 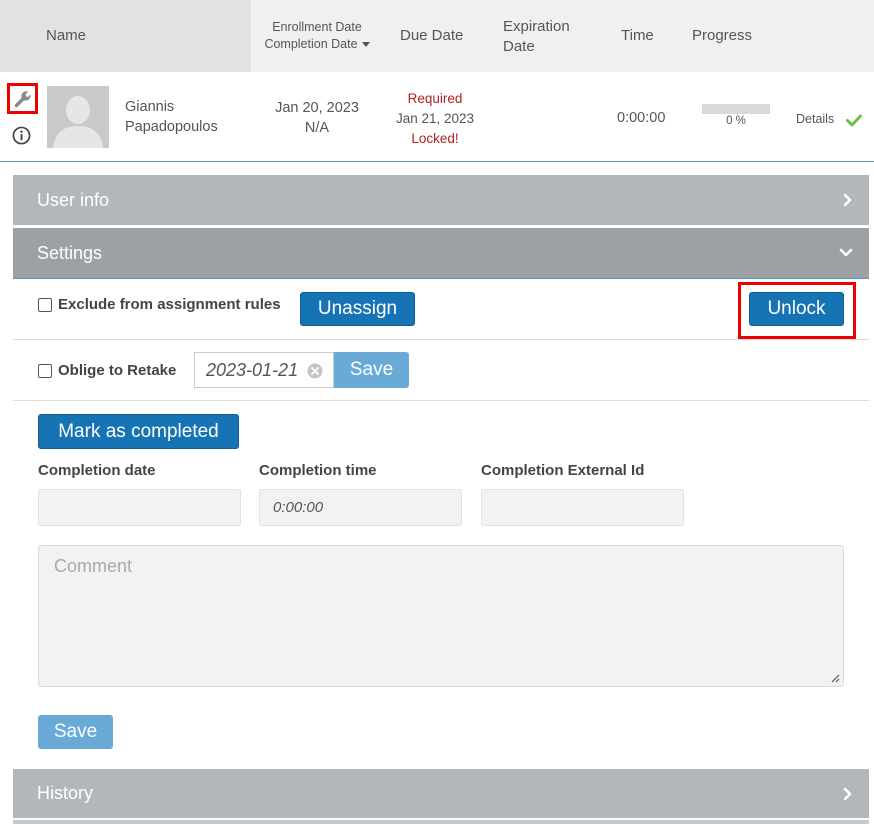 What do you see at coordinates (441, 200) in the screenshot?
I see `panel-user-info-header: User info` at bounding box center [441, 200].